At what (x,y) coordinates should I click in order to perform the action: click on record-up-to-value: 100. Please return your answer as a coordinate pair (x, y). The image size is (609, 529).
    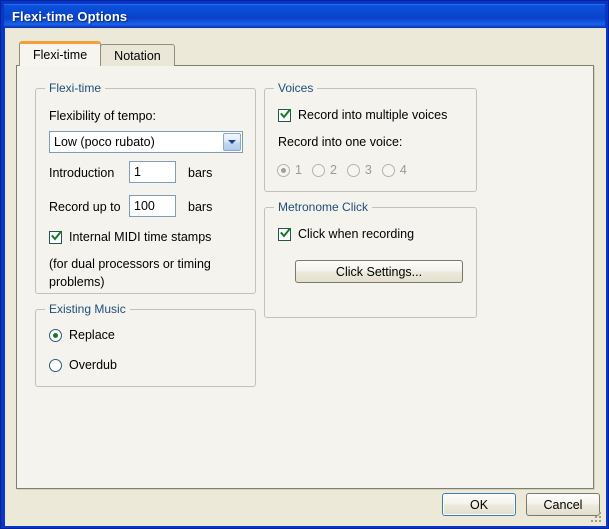
    Looking at the image, I should click on (144, 206).